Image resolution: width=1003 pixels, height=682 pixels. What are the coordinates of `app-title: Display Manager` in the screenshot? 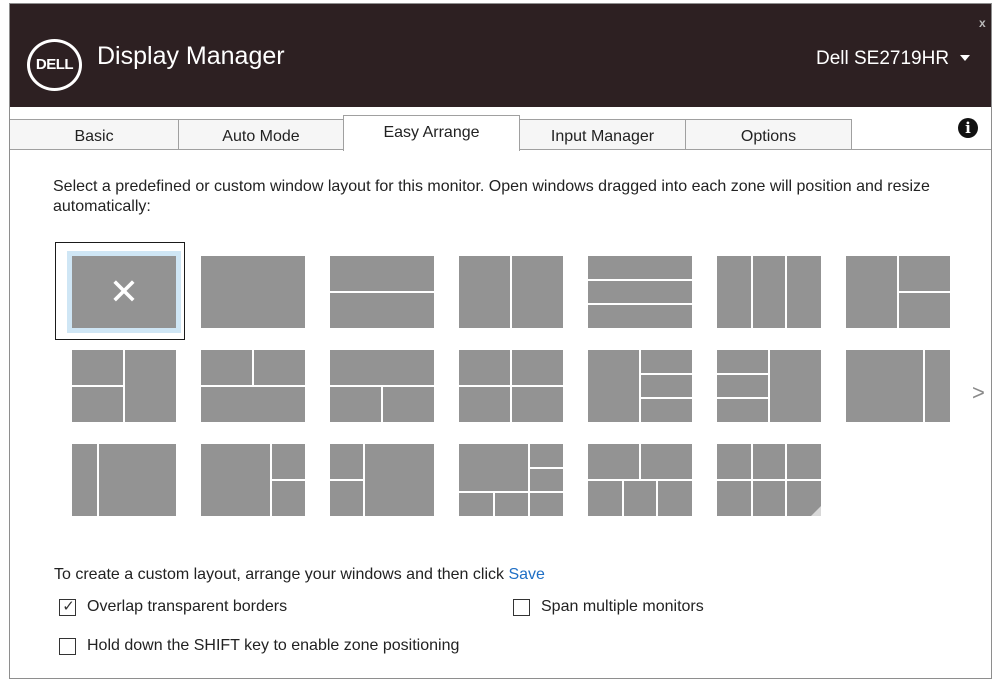 It's located at (191, 56).